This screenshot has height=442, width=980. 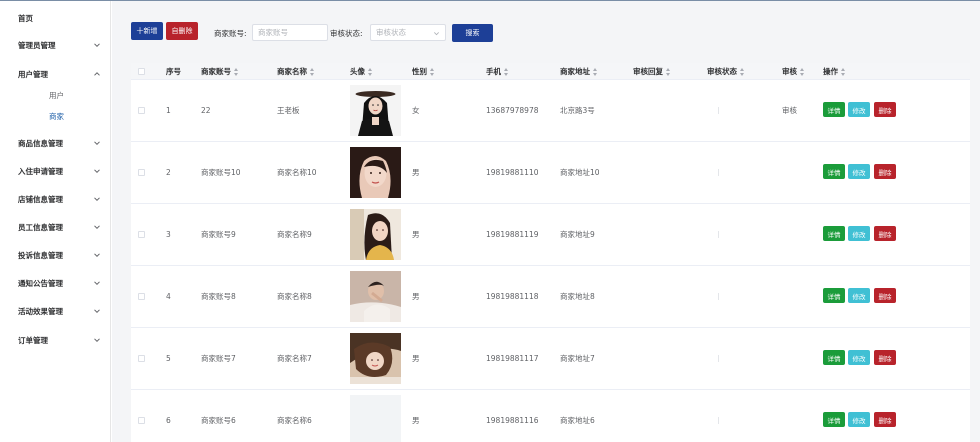 I want to click on menu-complaint-management: 投诉信息管理, so click(x=55, y=255).